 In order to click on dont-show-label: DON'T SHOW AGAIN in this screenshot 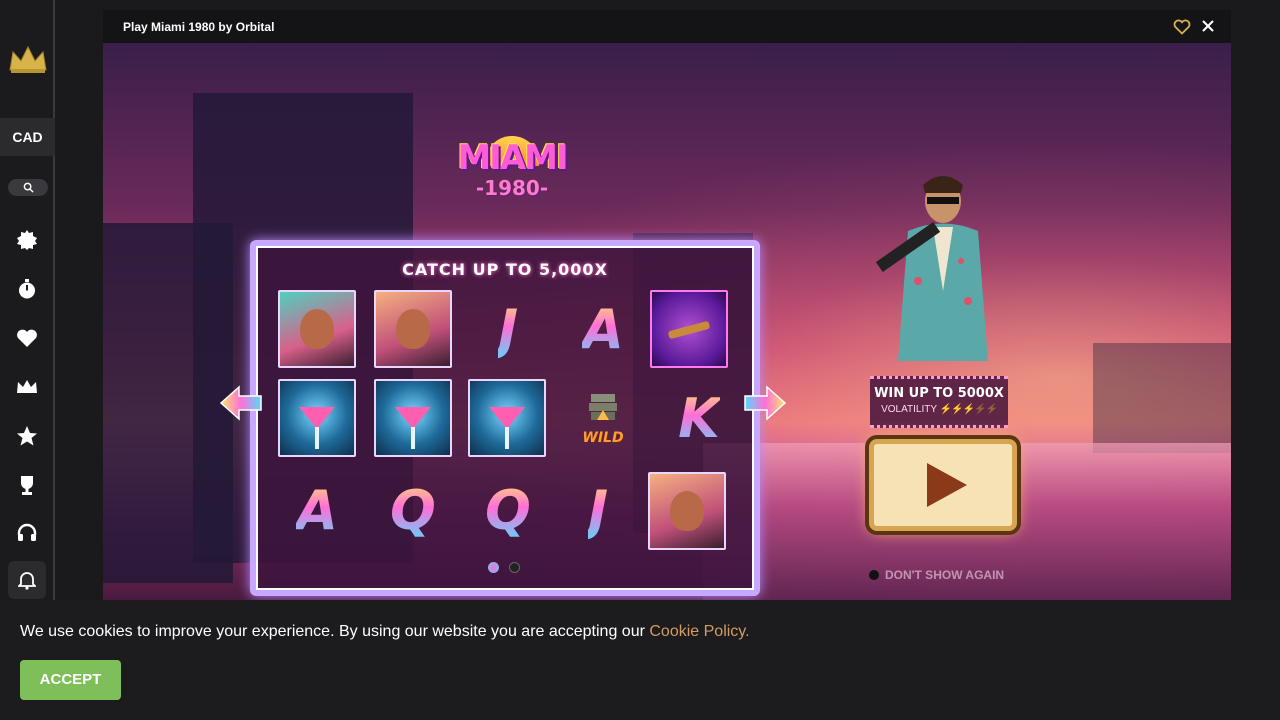, I will do `click(945, 575)`.